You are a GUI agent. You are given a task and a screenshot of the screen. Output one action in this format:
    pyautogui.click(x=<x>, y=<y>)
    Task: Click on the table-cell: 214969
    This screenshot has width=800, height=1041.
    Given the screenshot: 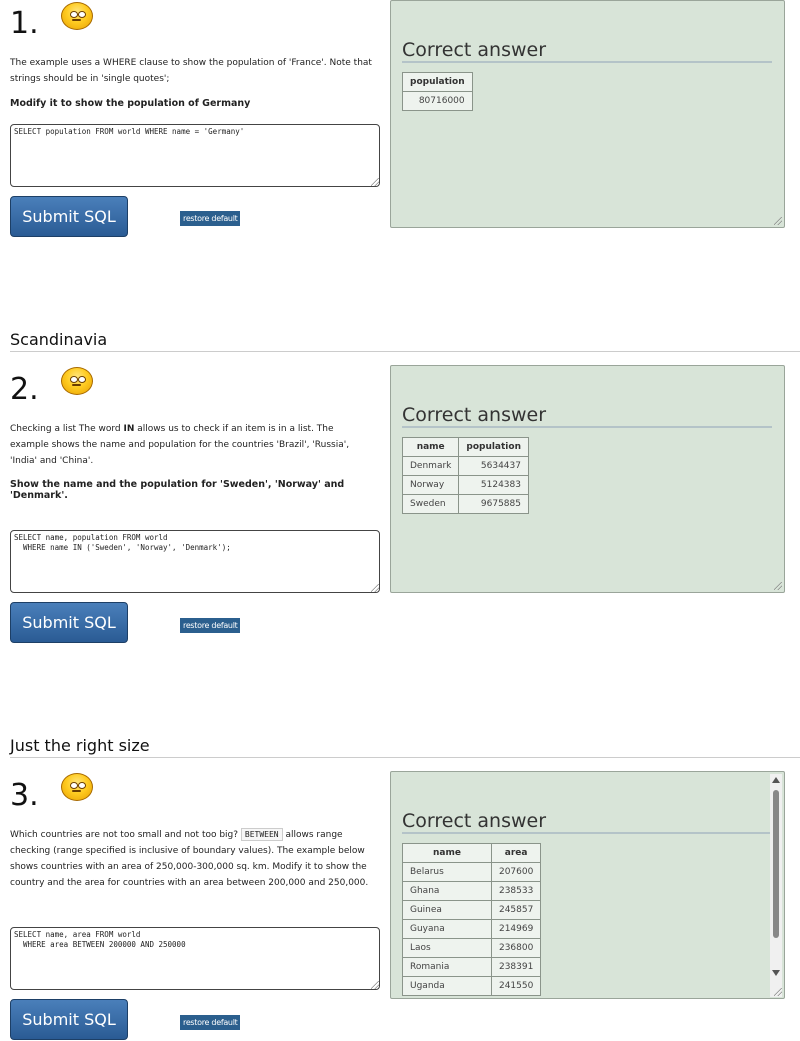 What is the action you would take?
    pyautogui.click(x=516, y=929)
    